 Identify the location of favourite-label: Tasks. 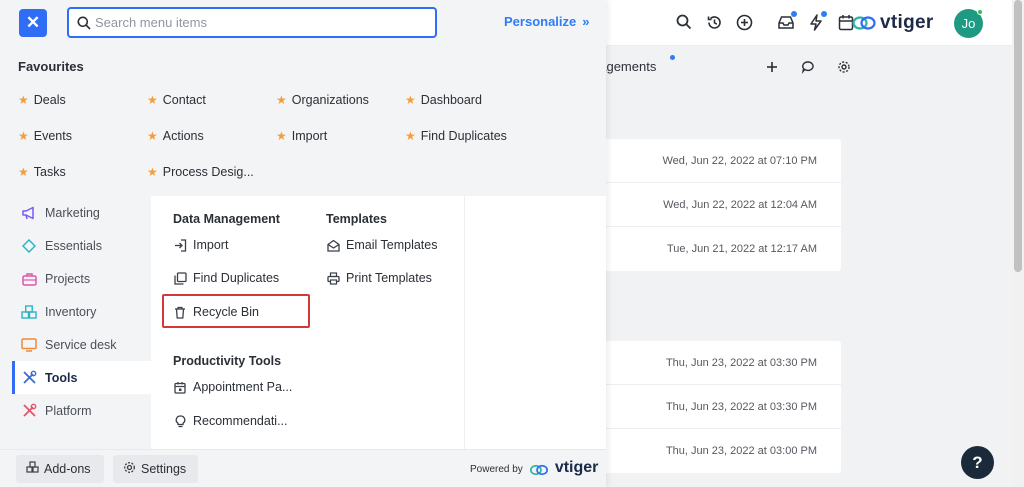
(49, 172).